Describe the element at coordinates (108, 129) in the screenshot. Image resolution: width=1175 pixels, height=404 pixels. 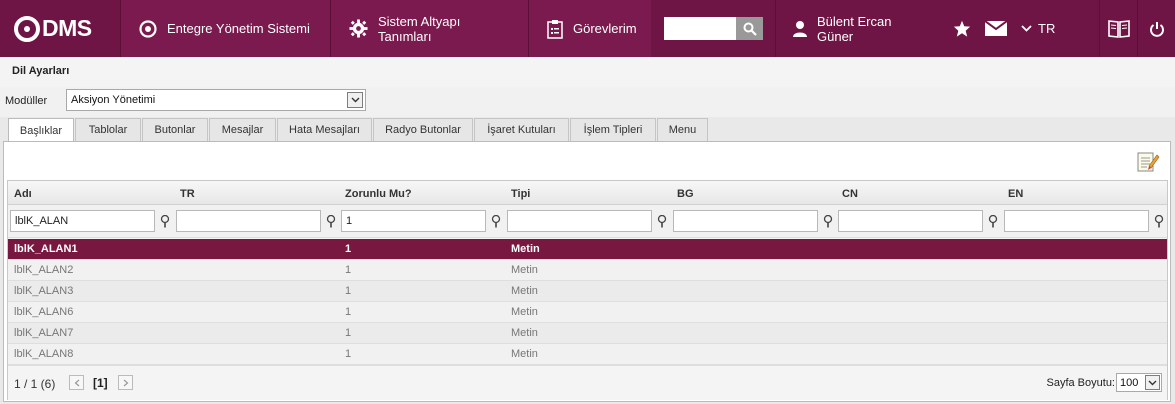
I see `tab-tablolar: Tablolar` at that location.